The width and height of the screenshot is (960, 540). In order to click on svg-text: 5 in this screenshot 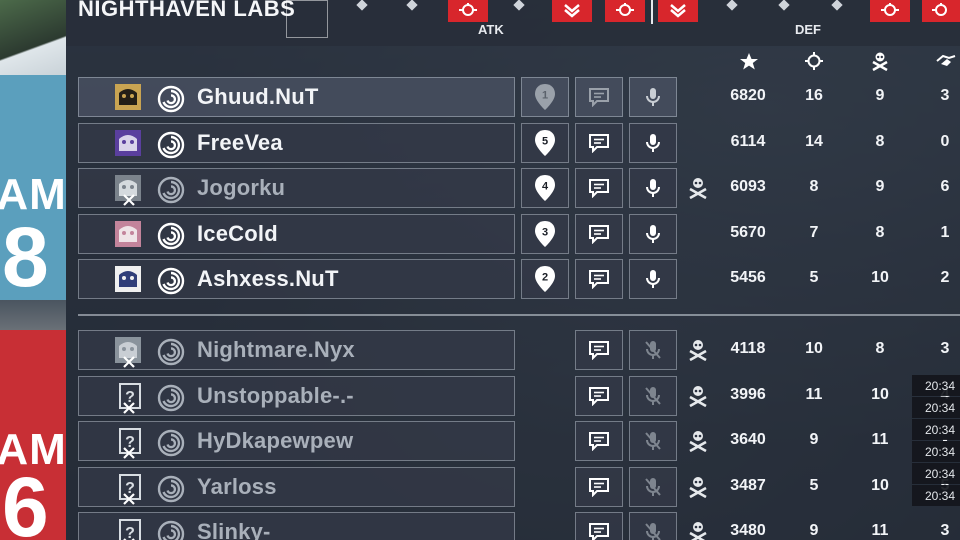, I will do `click(545, 141)`.